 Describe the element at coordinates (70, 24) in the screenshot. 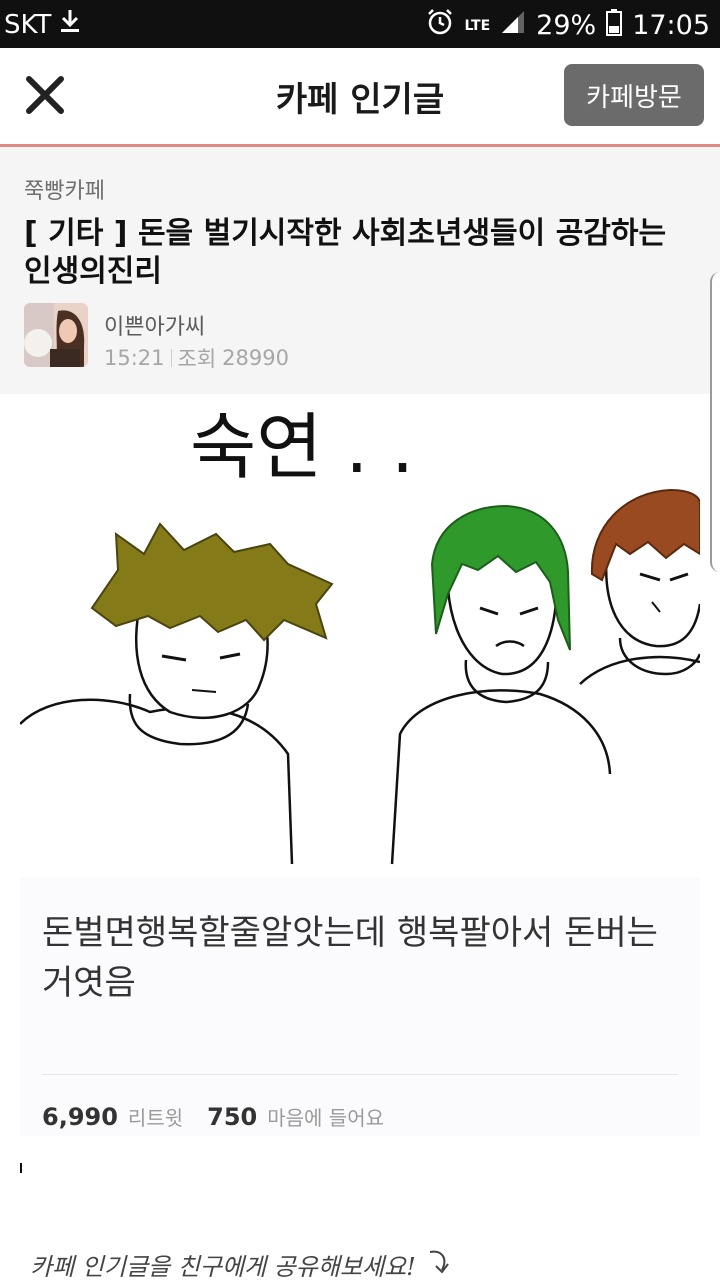

I see `download-icon` at that location.